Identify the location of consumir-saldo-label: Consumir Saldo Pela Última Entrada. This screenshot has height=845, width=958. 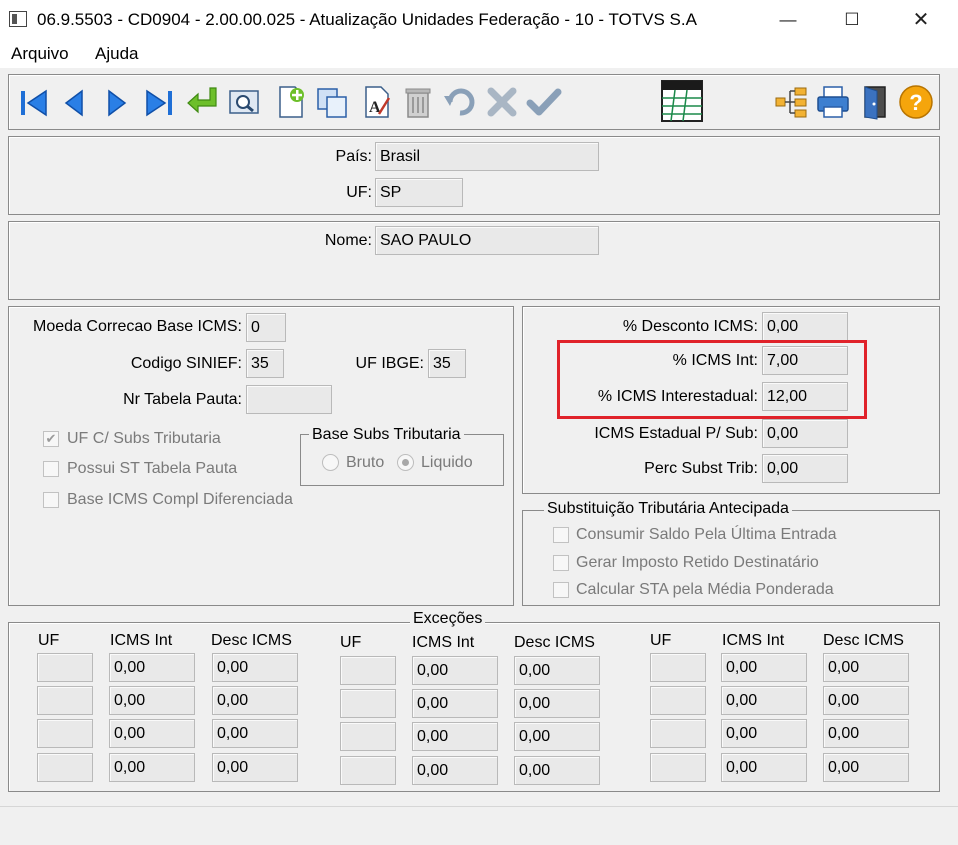
(706, 534).